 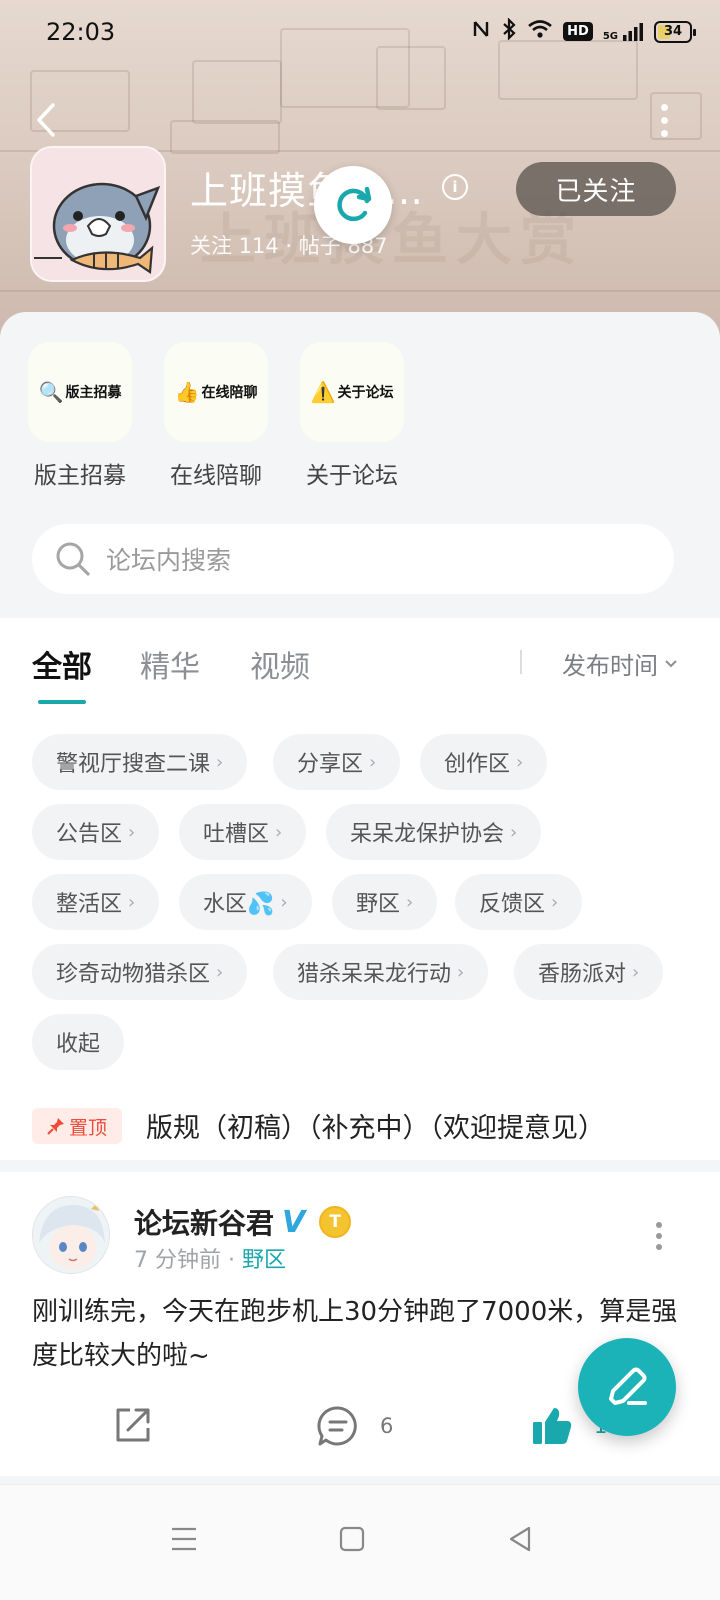 What do you see at coordinates (264, 1260) in the screenshot?
I see `post-zone-link: 野区` at bounding box center [264, 1260].